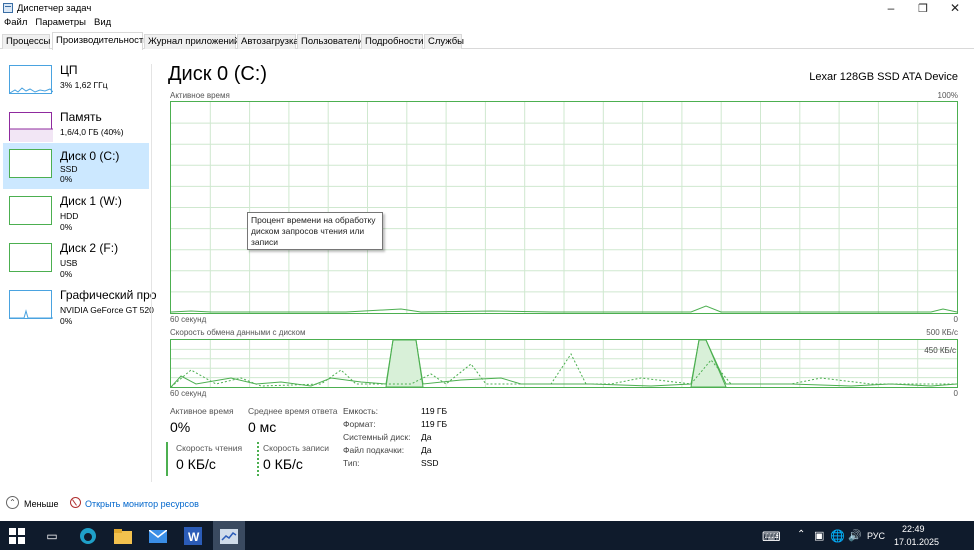  I want to click on file-explorer-icon, so click(123, 536).